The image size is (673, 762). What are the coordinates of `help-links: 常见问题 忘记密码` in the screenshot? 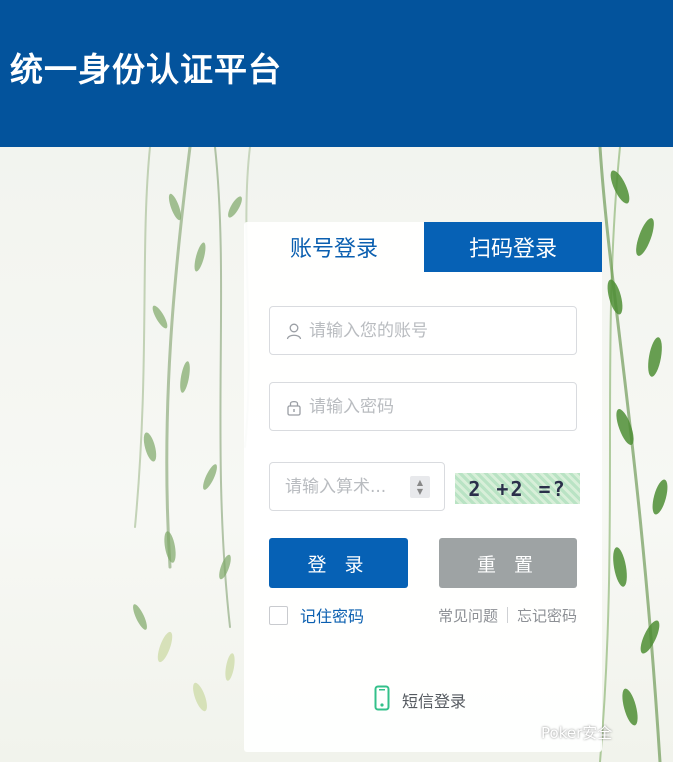 It's located at (507, 615).